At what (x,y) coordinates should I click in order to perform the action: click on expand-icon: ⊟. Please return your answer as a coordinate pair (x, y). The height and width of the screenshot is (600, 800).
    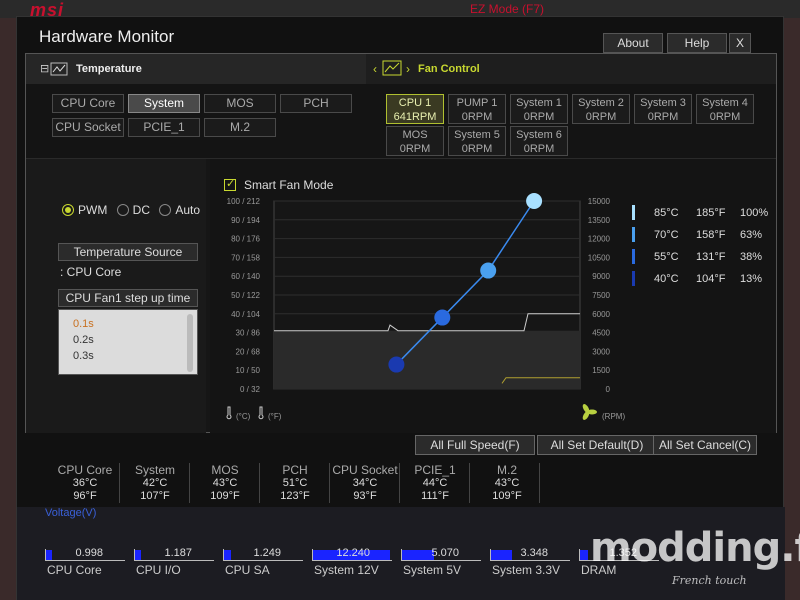
    Looking at the image, I should click on (45, 69).